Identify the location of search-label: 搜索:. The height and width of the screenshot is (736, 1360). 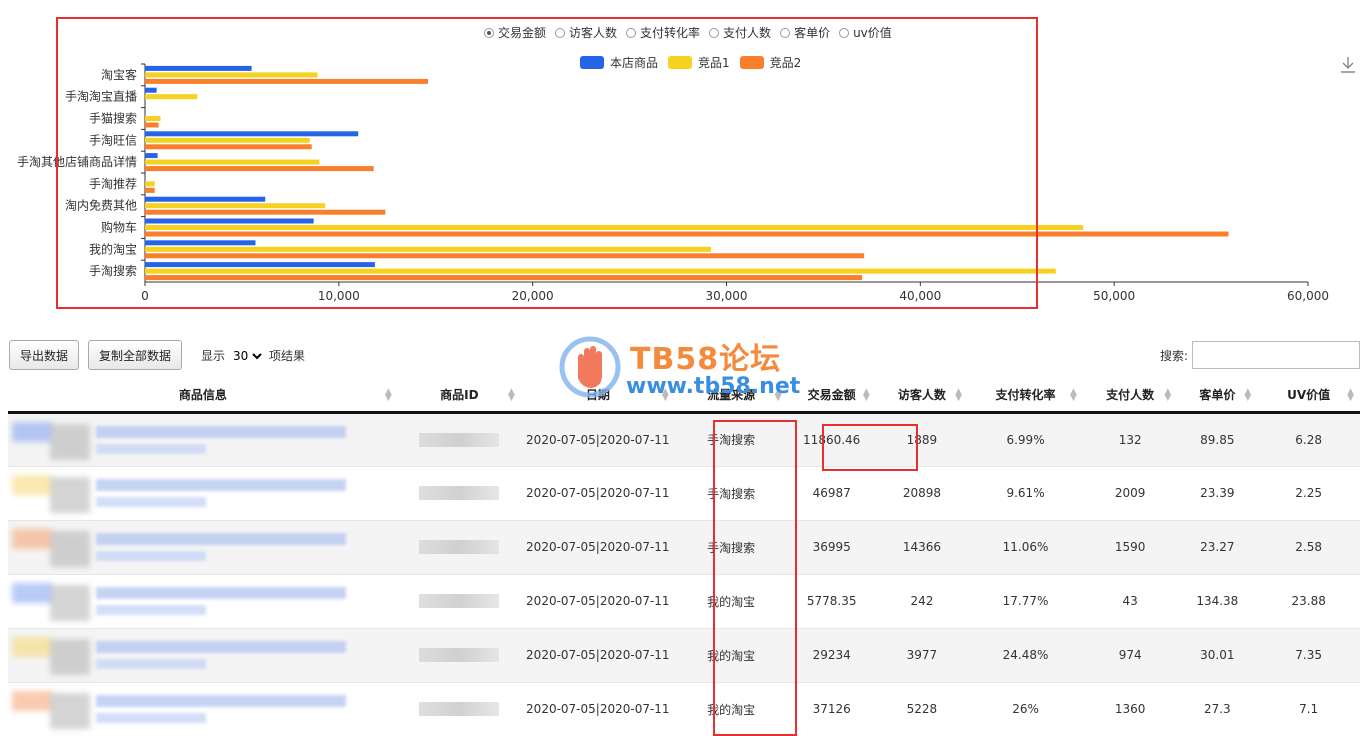
(1174, 356).